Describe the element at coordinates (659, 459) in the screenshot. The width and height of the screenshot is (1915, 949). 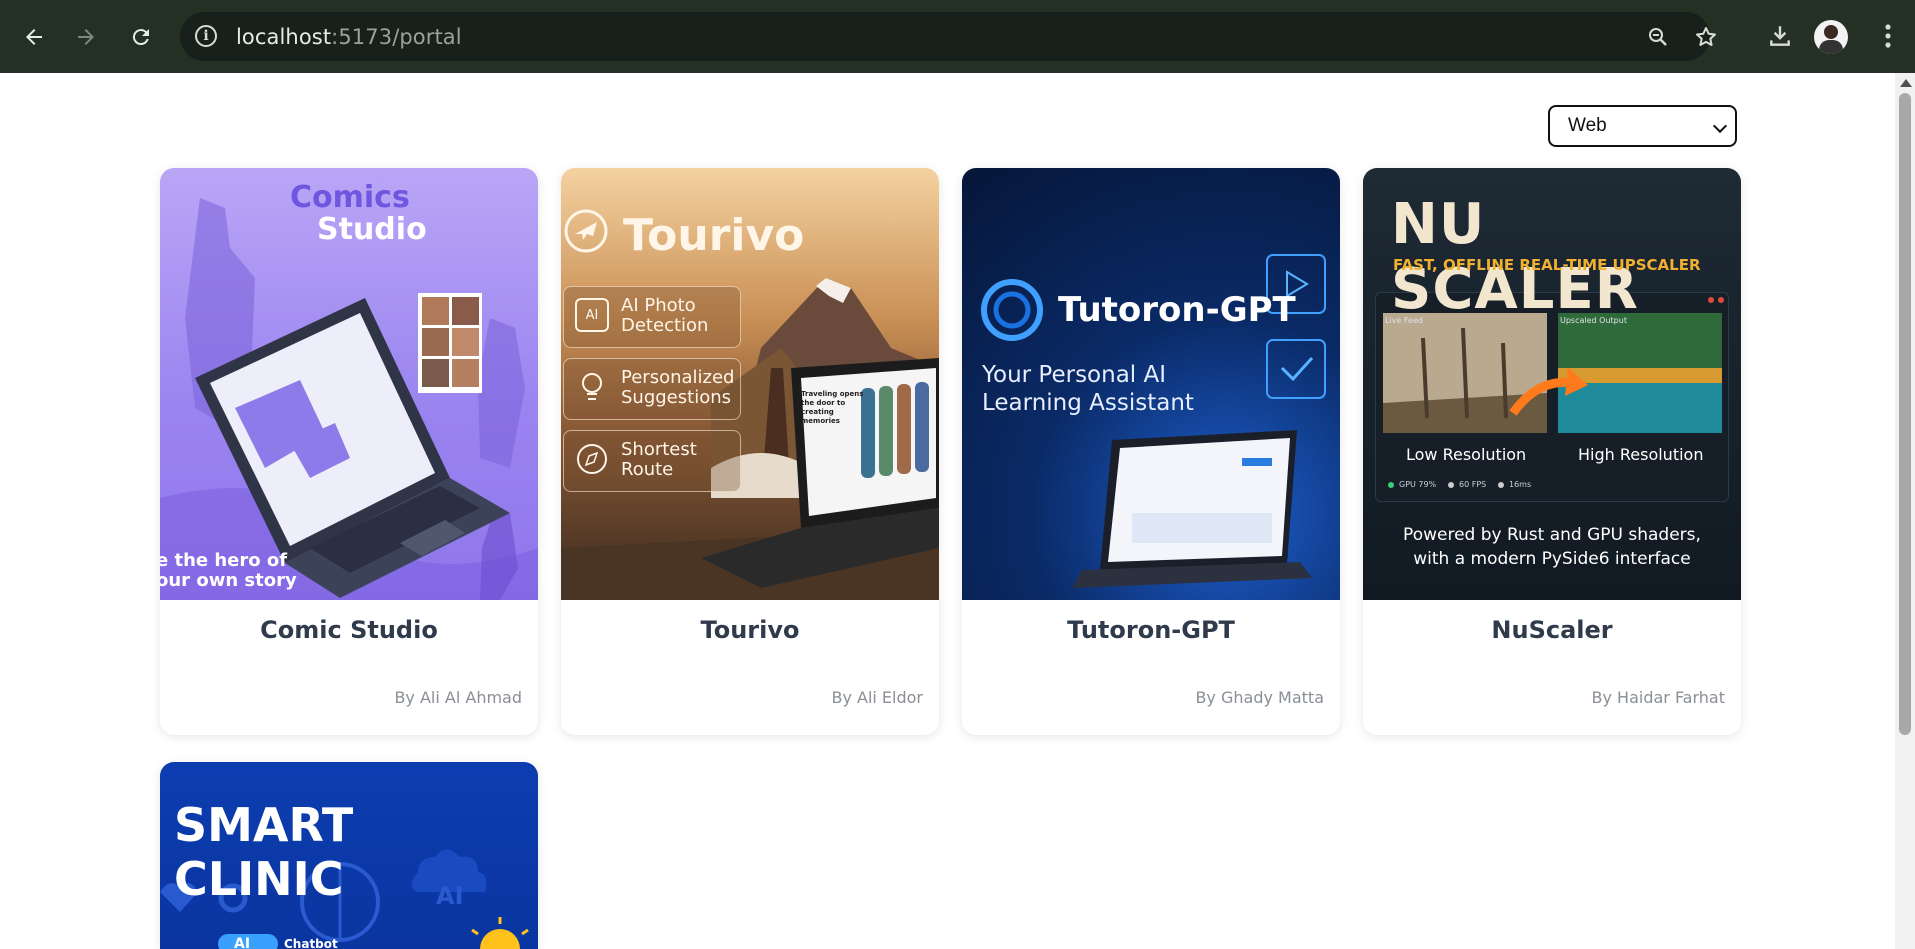
I see `thumbnail-feature: Shortest Route` at that location.